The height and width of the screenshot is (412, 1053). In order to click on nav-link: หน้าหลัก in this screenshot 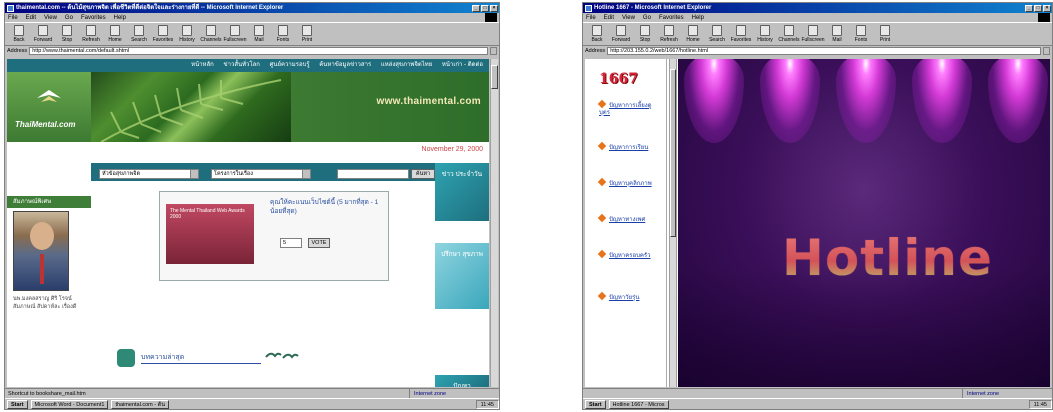, I will do `click(202, 65)`.